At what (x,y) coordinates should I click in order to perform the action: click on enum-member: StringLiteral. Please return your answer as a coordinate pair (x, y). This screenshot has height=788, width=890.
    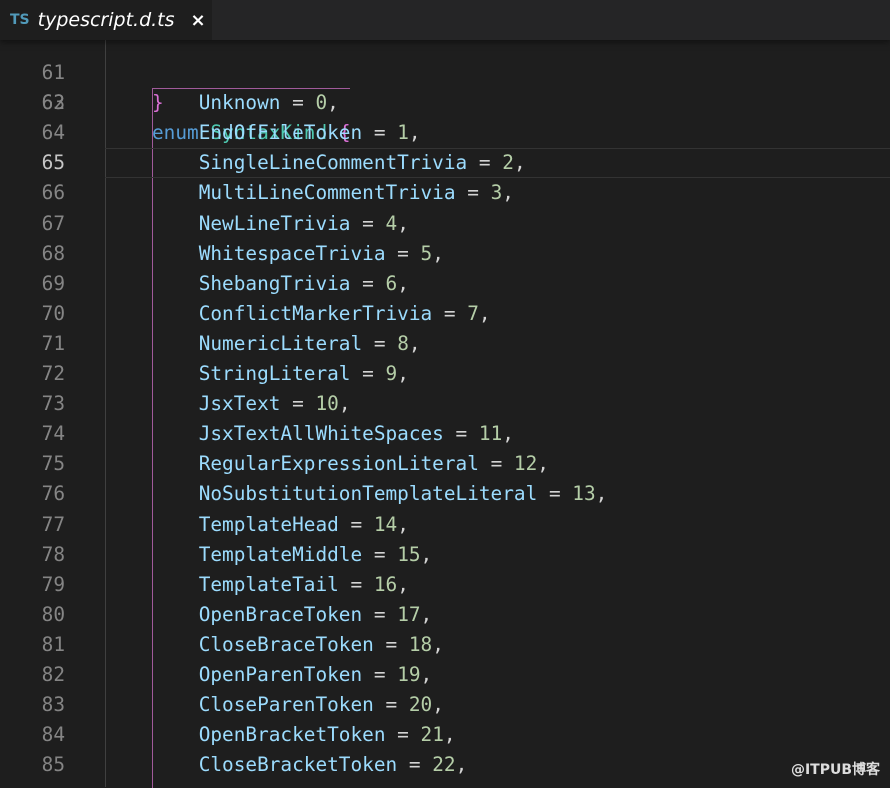
    Looking at the image, I should click on (274, 374).